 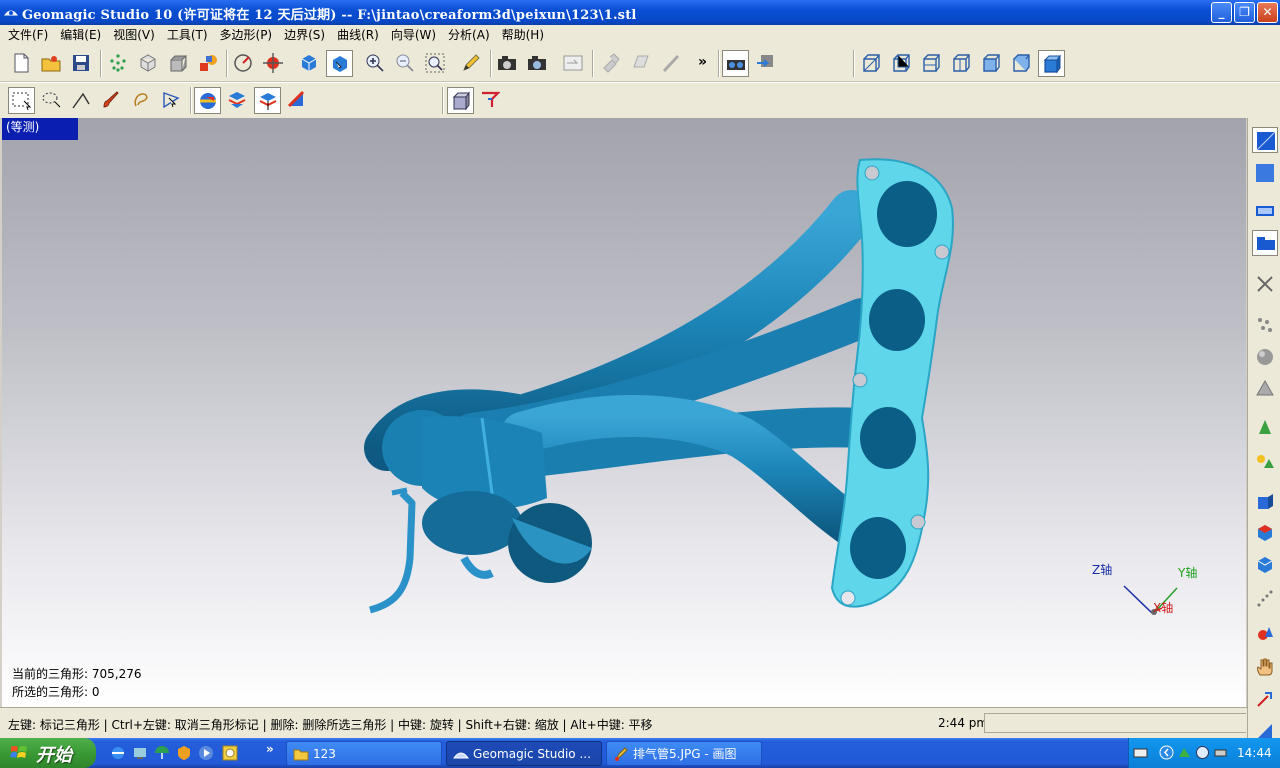 I want to click on transparent-cube-button, so click(x=460, y=100).